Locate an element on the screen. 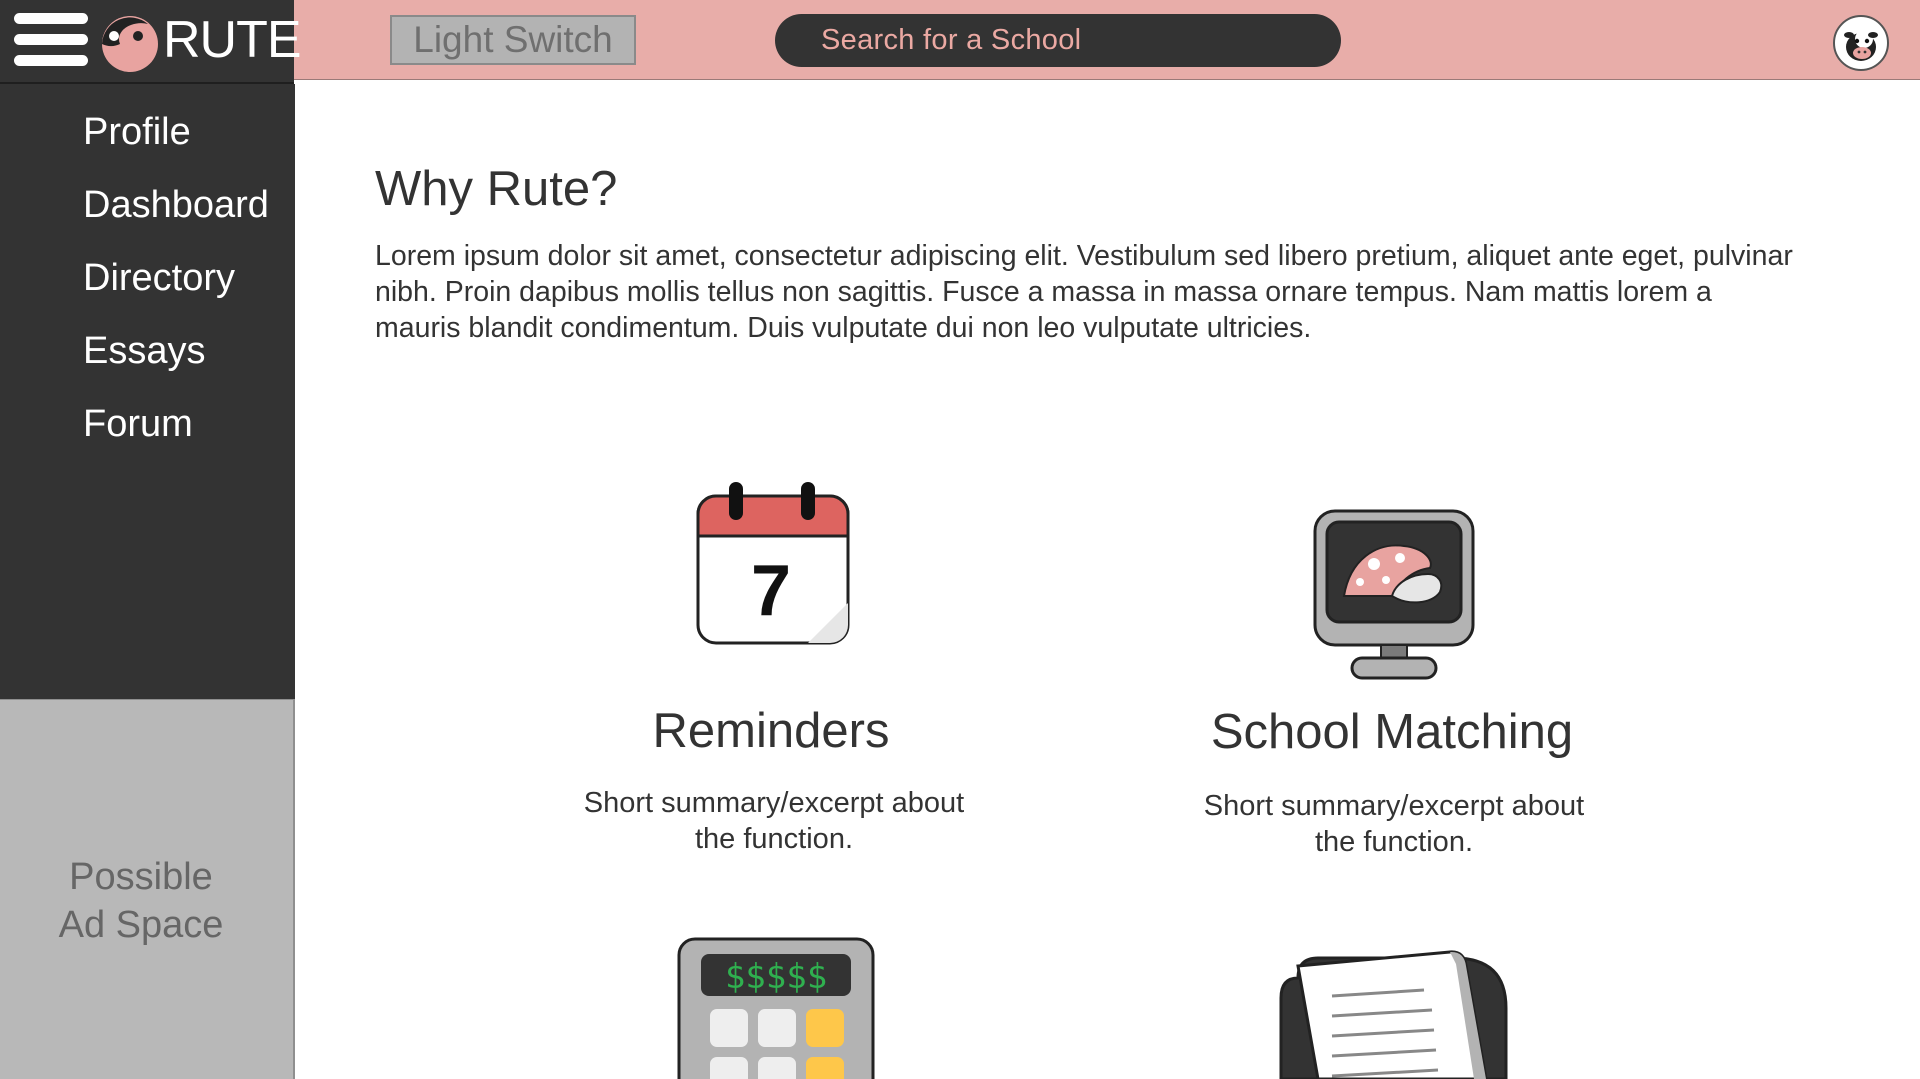  cow-avatar-icon is located at coordinates (1861, 45).